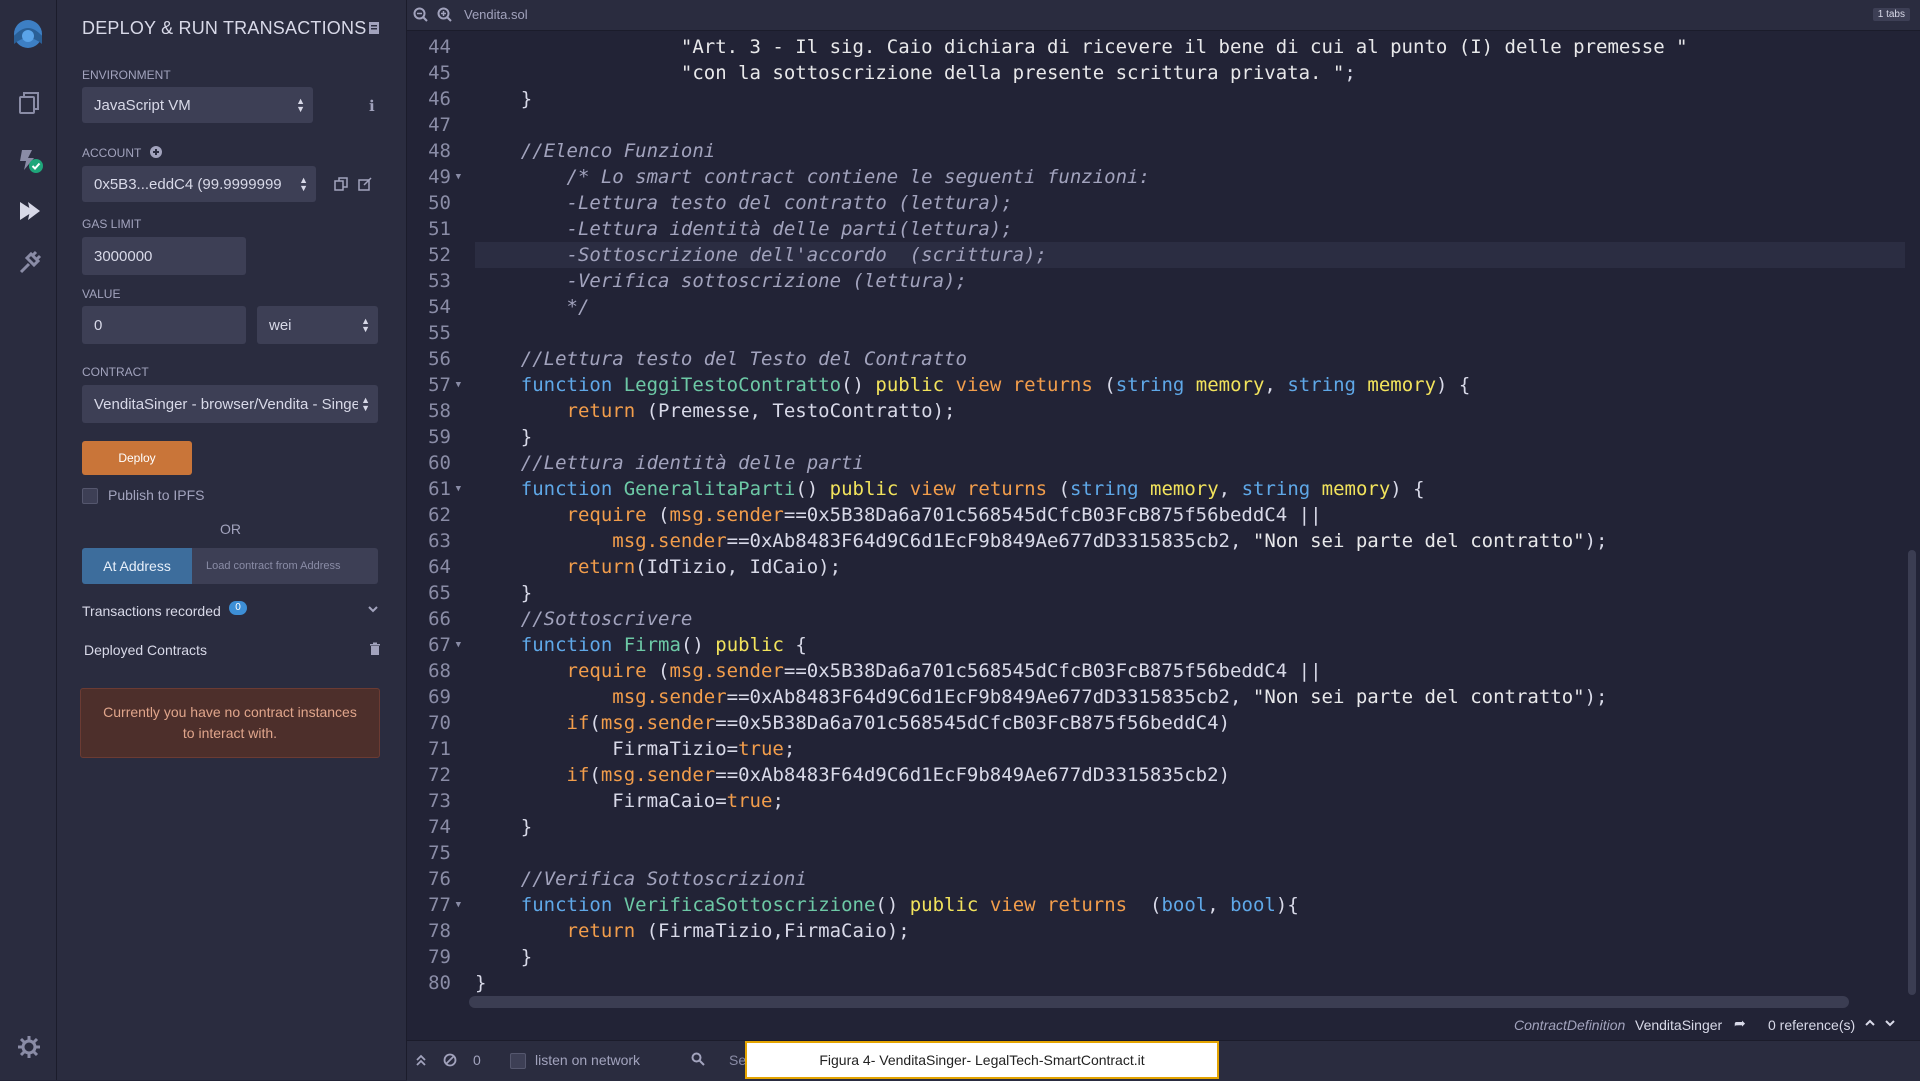 The width and height of the screenshot is (1920, 1081). Describe the element at coordinates (29, 103) in the screenshot. I see `file-explorer-icon` at that location.